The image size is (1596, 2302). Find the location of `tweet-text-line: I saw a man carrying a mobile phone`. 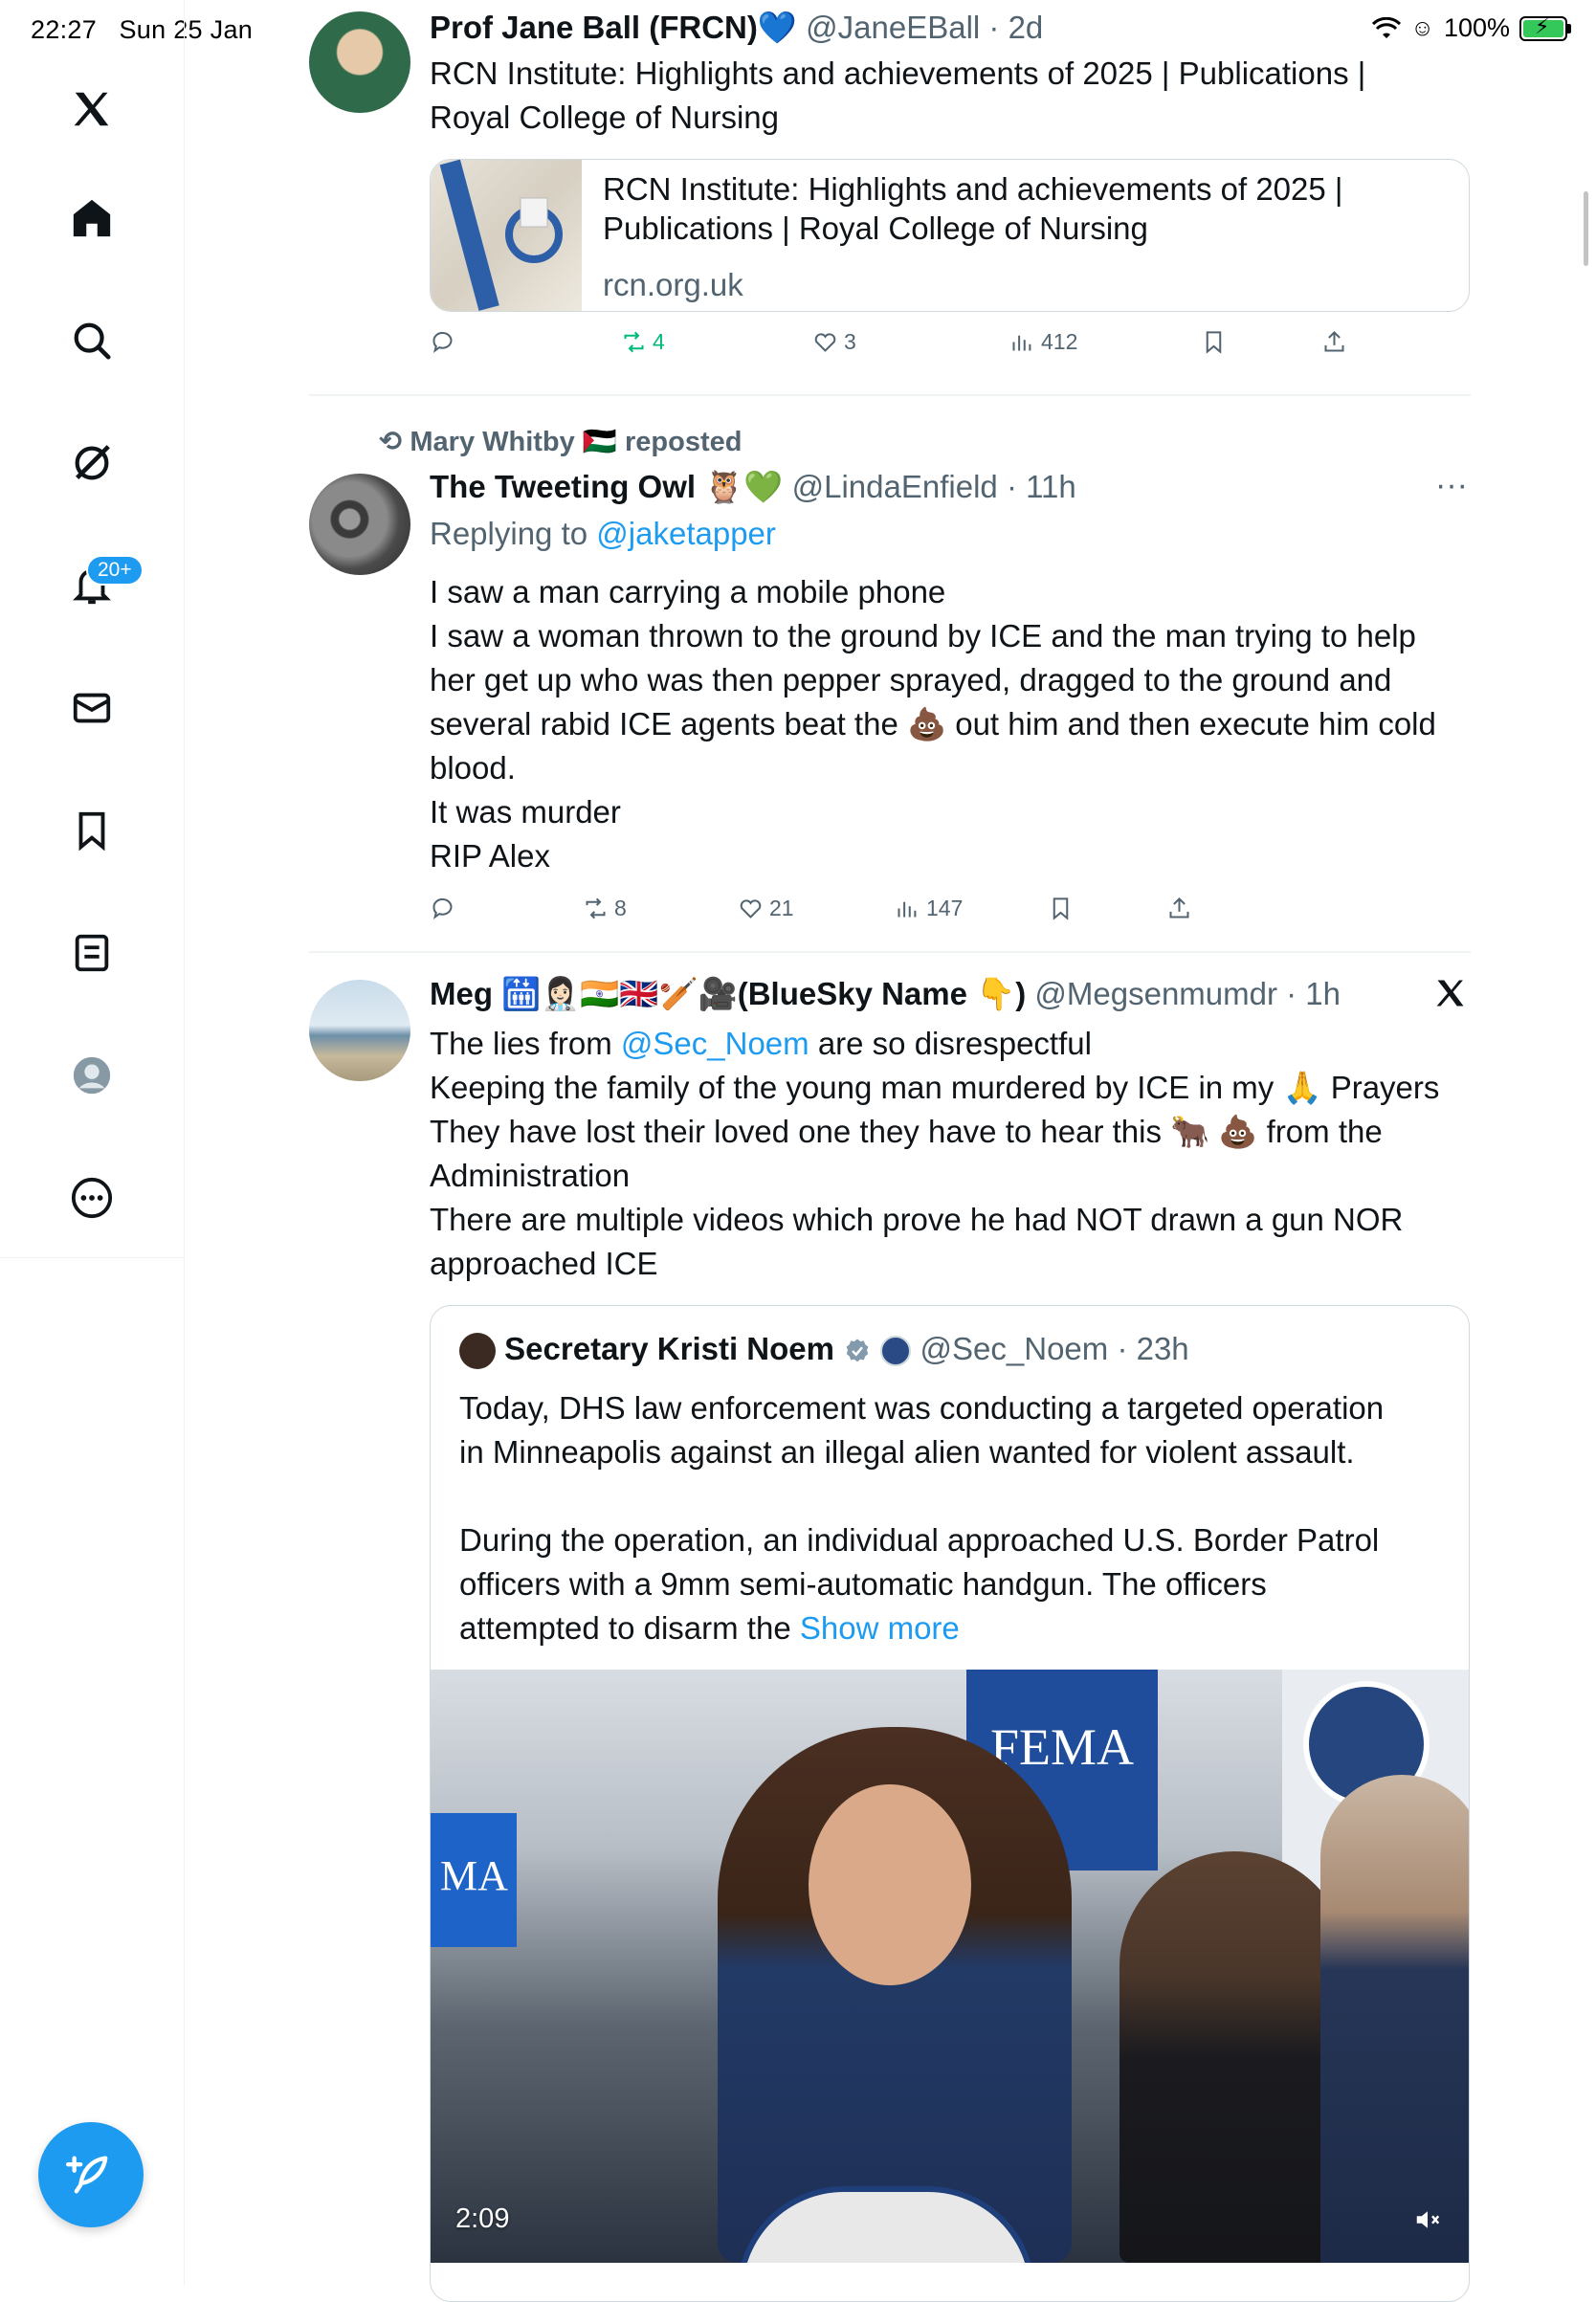

tweet-text-line: I saw a man carrying a mobile phone is located at coordinates (688, 591).